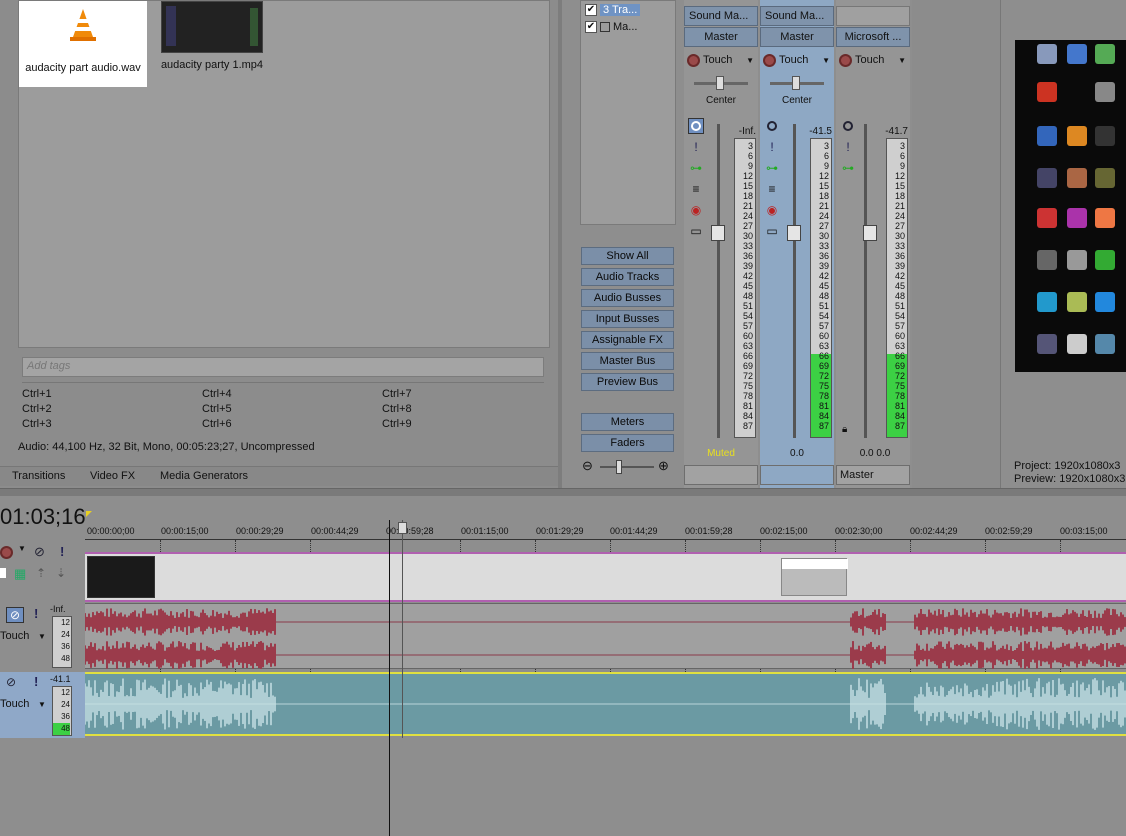 Image resolution: width=1126 pixels, height=836 pixels. What do you see at coordinates (397, 409) in the screenshot?
I see `shortcut-label: Ctrl+8` at bounding box center [397, 409].